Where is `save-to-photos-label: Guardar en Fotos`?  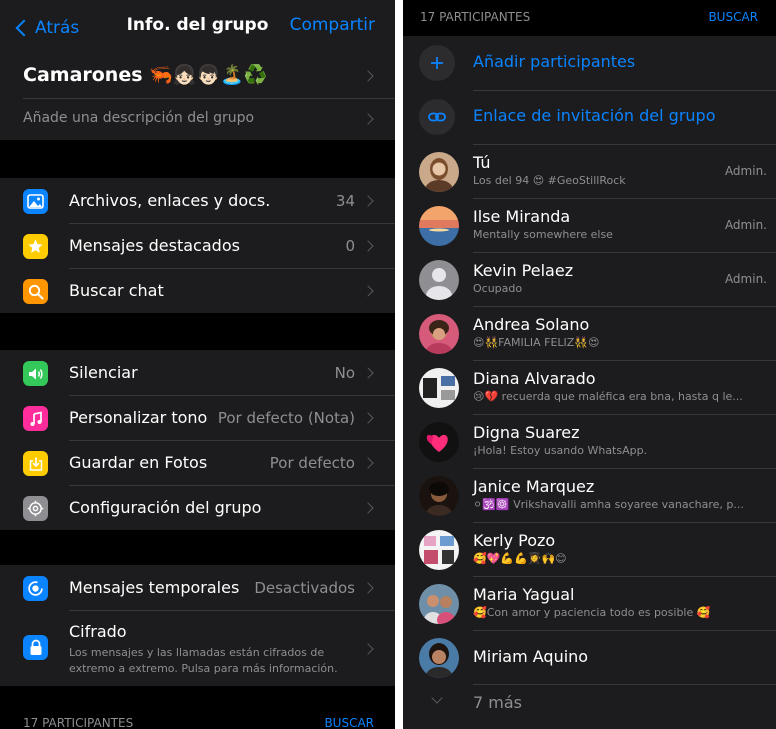 save-to-photos-label: Guardar en Fotos is located at coordinates (138, 462).